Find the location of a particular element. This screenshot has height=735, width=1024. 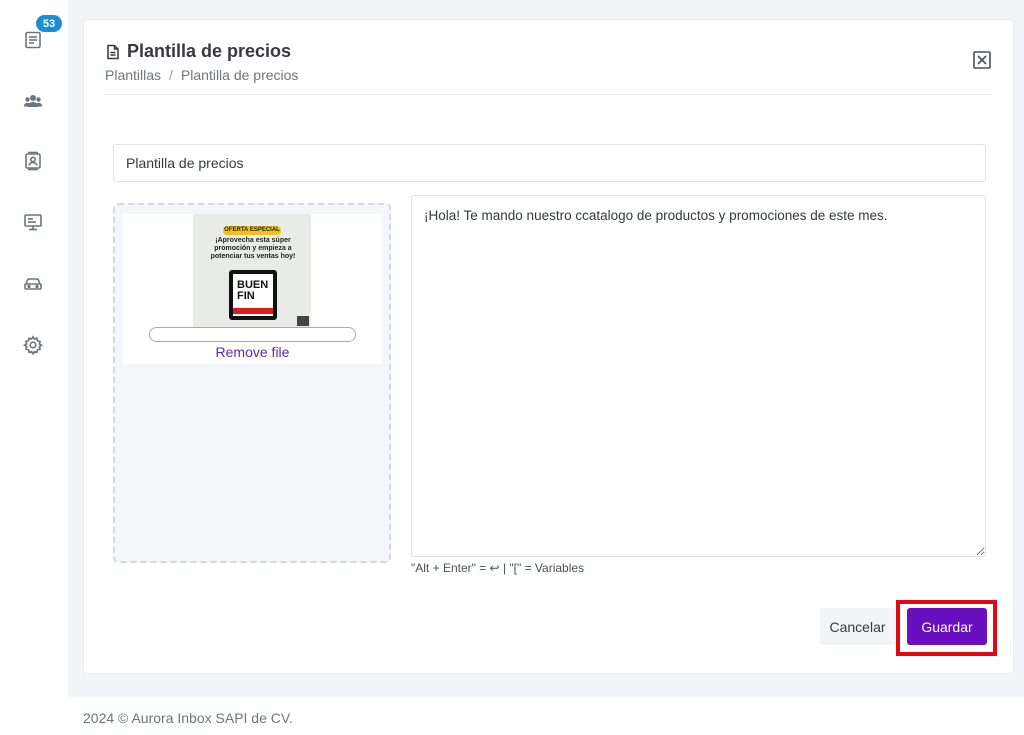

close-button is located at coordinates (982, 60).